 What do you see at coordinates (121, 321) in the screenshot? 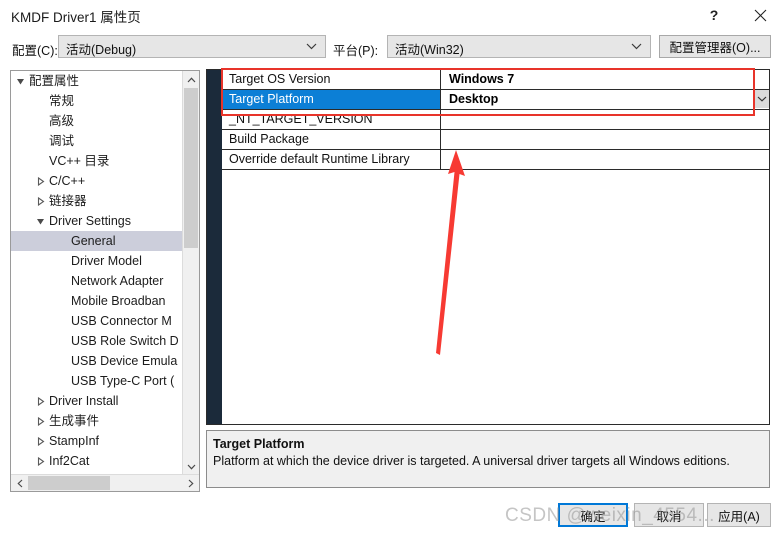
I see `tree-item-label: USB Connector M` at bounding box center [121, 321].